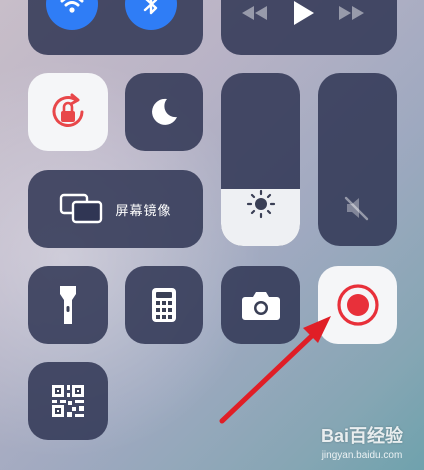 The image size is (424, 470). I want to click on watermark-brand: Bai百经验, so click(361, 436).